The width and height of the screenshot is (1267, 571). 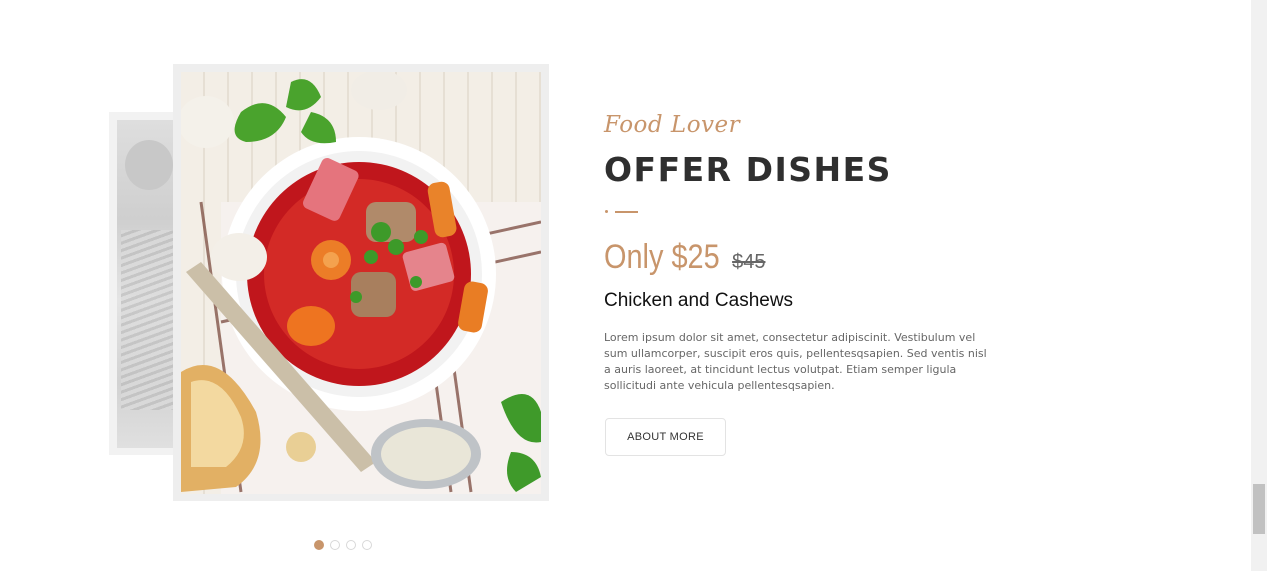 I want to click on slide-title: OFFER DISHES, so click(x=748, y=169).